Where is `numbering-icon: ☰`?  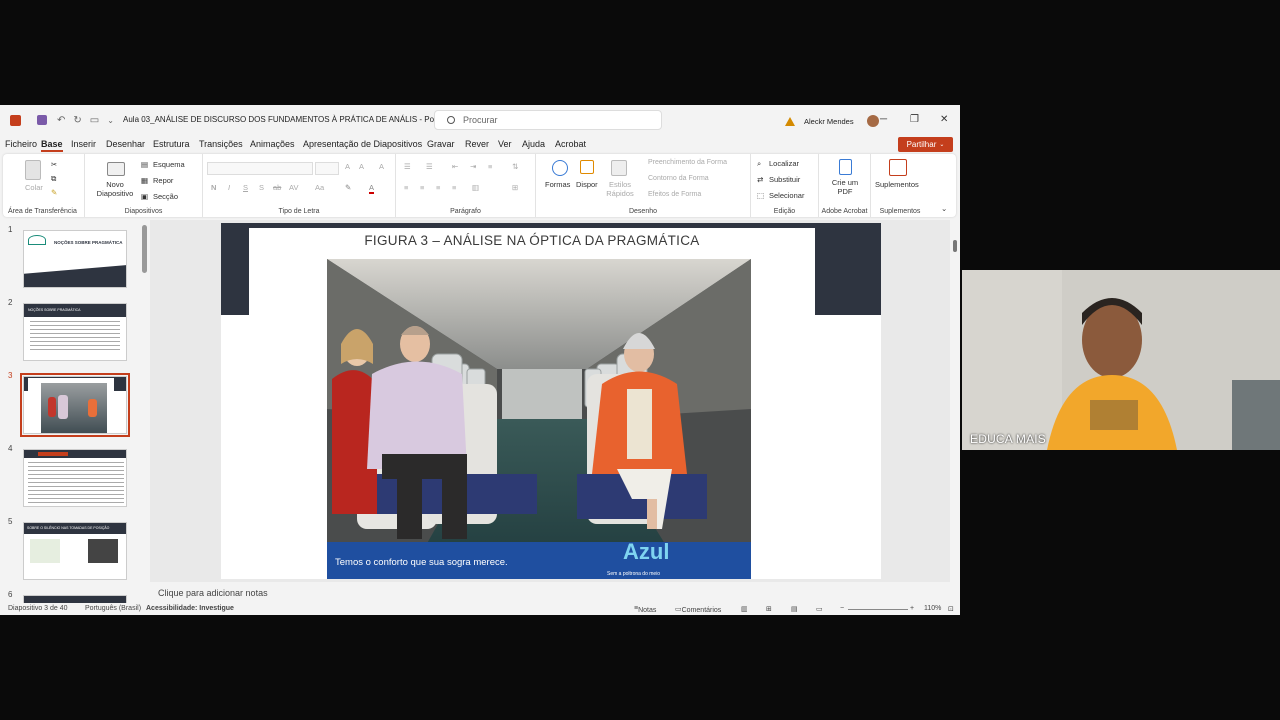
numbering-icon: ☰ is located at coordinates (429, 166).